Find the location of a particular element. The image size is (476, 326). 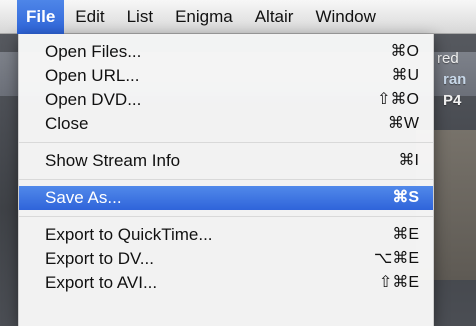

menu-window: Window is located at coordinates (345, 17).